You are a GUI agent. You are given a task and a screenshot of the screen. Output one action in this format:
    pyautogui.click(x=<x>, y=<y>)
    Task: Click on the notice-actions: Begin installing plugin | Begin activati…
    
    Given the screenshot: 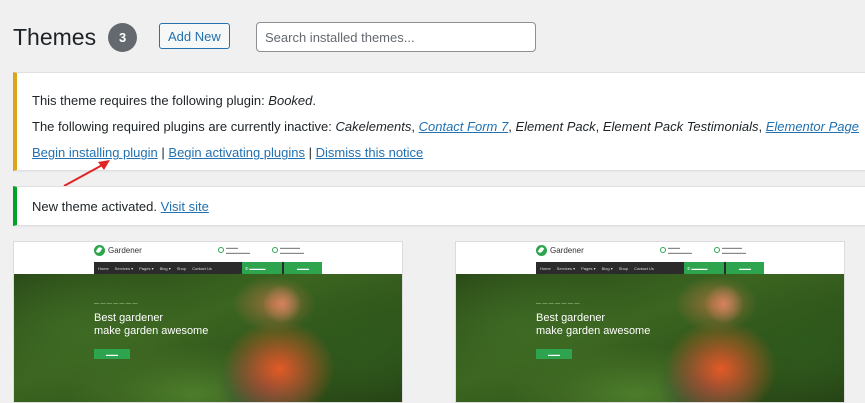 What is the action you would take?
    pyautogui.click(x=228, y=153)
    